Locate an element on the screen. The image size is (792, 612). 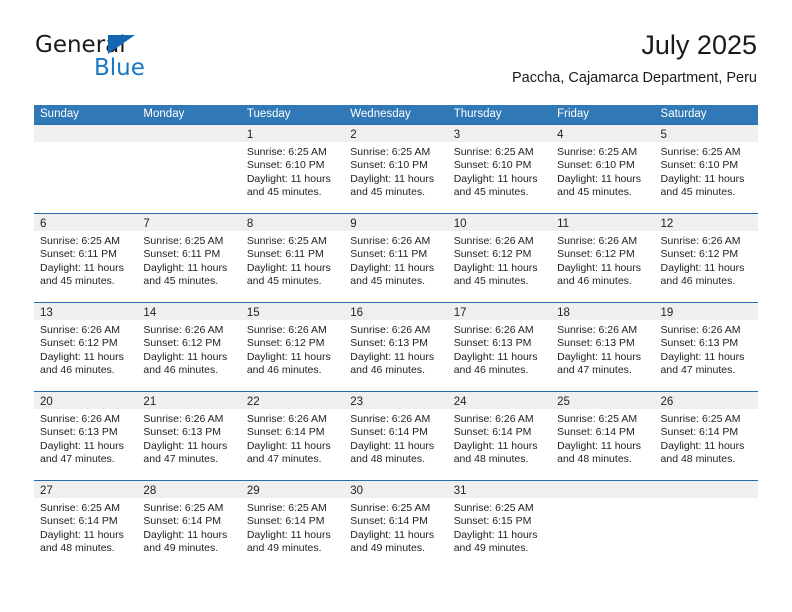
day-number: 29 is located at coordinates (253, 491).